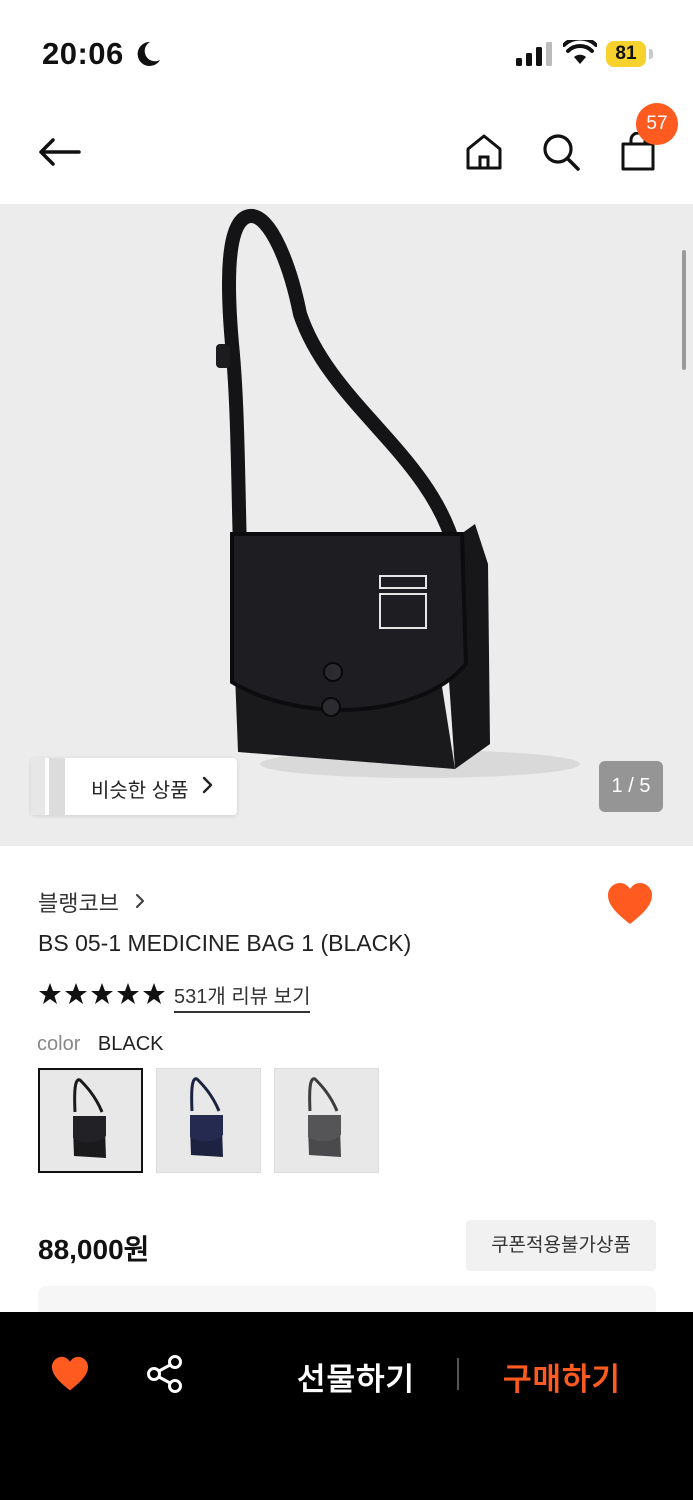  What do you see at coordinates (242, 996) in the screenshot?
I see `review-link: 531개 리뷰 보기` at bounding box center [242, 996].